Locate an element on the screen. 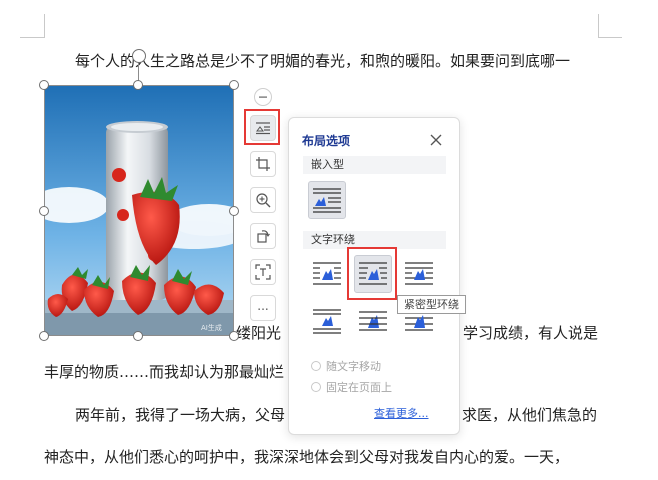 The height and width of the screenshot is (480, 658). through-wrap-icon is located at coordinates (419, 273).